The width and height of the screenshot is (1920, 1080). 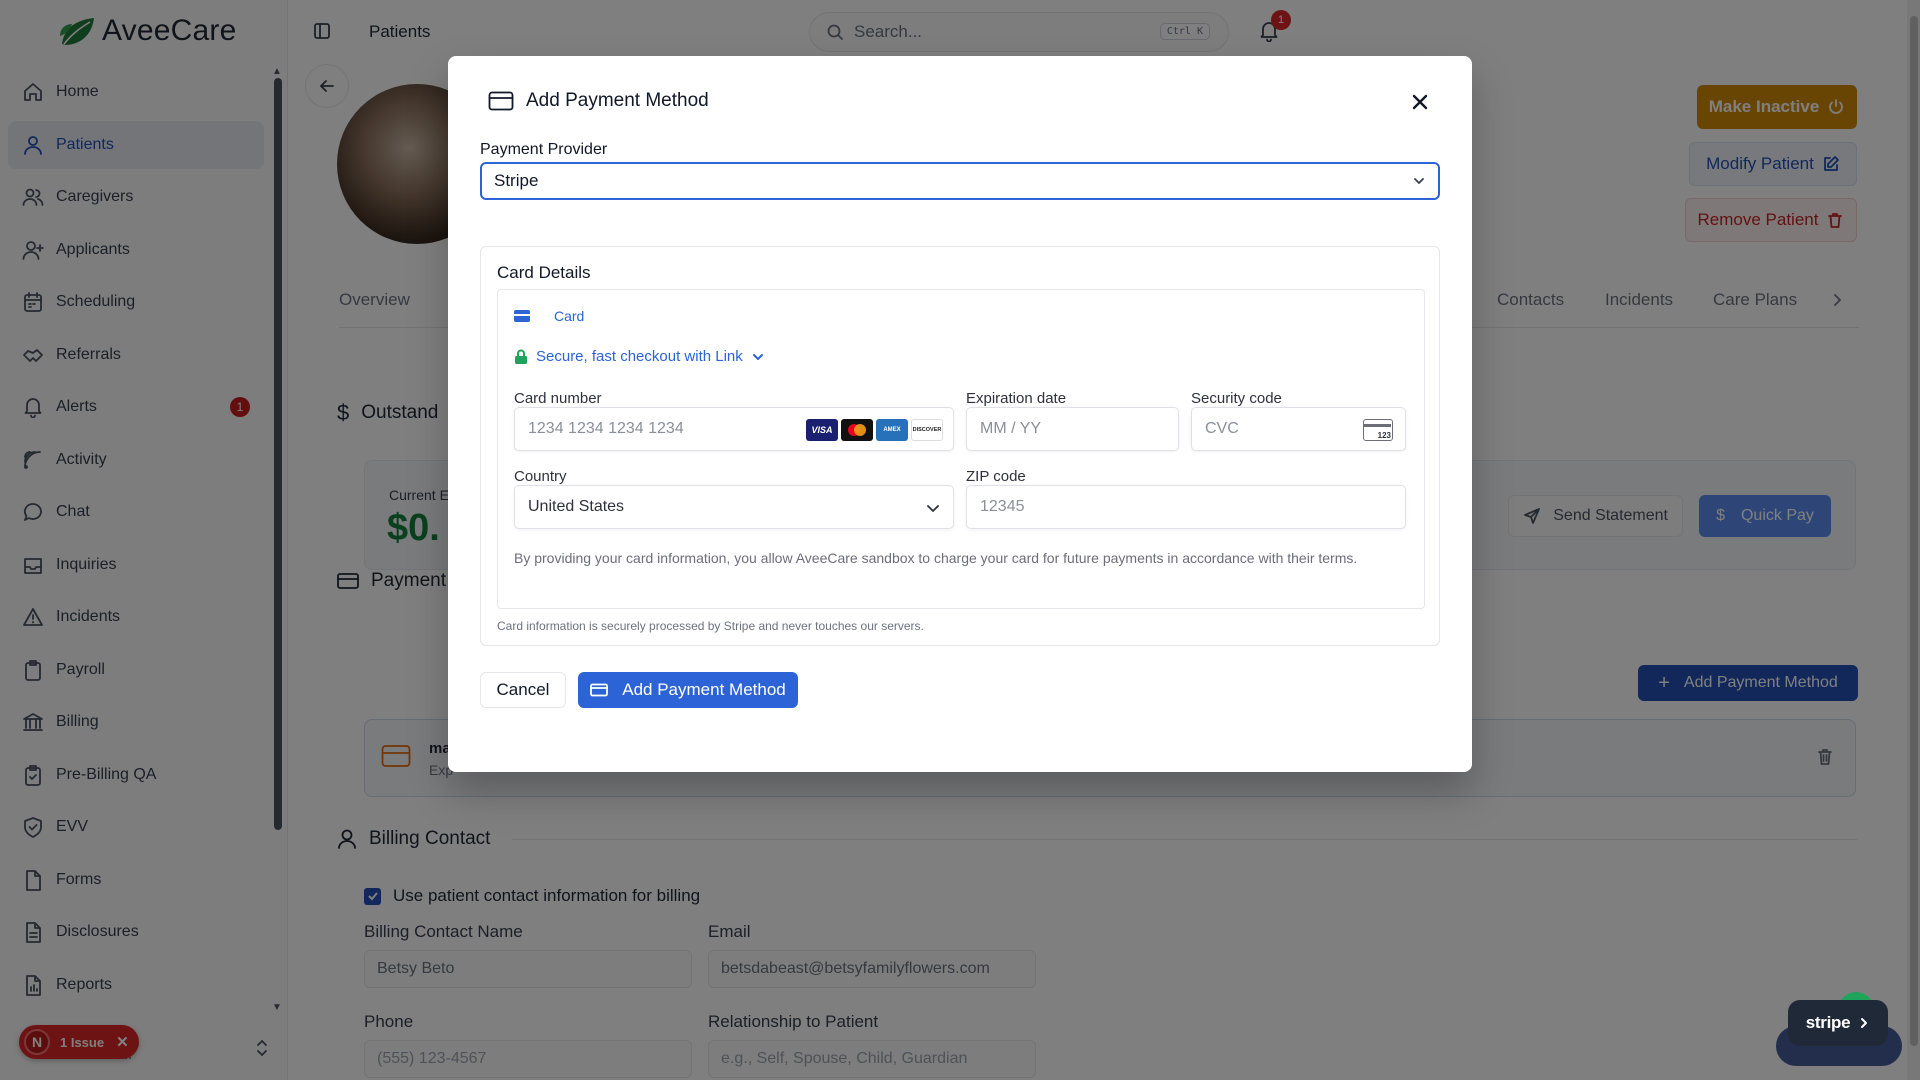 I want to click on discover-logo-icon: DISCOVER, so click(x=927, y=430).